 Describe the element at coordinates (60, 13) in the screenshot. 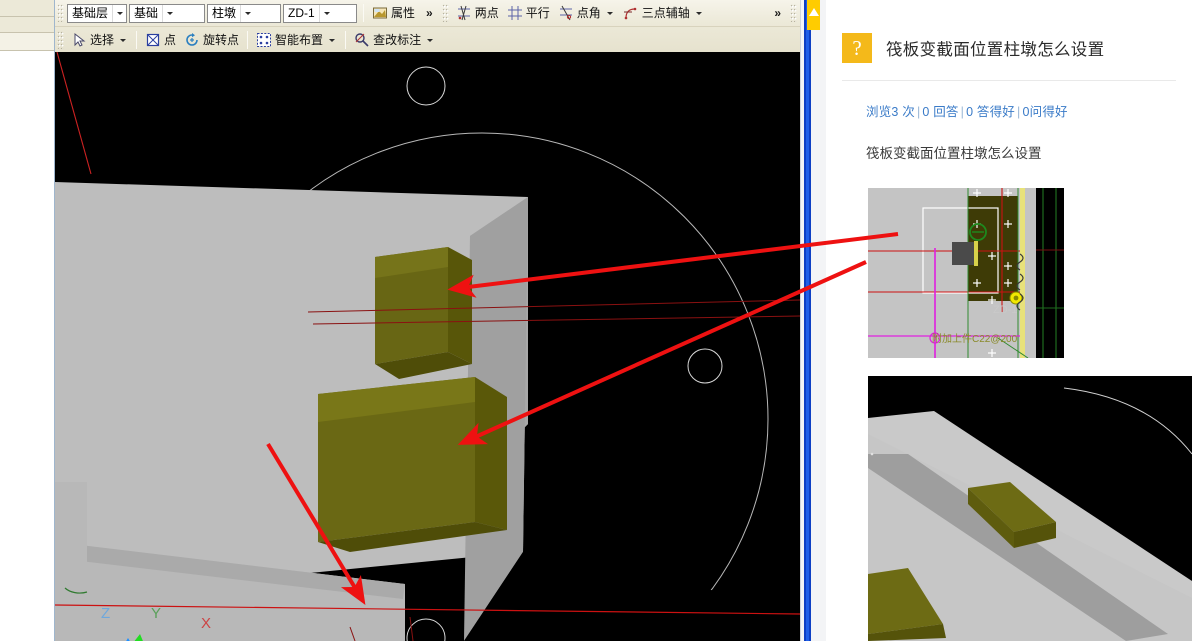

I see `grip-handle-icon` at that location.